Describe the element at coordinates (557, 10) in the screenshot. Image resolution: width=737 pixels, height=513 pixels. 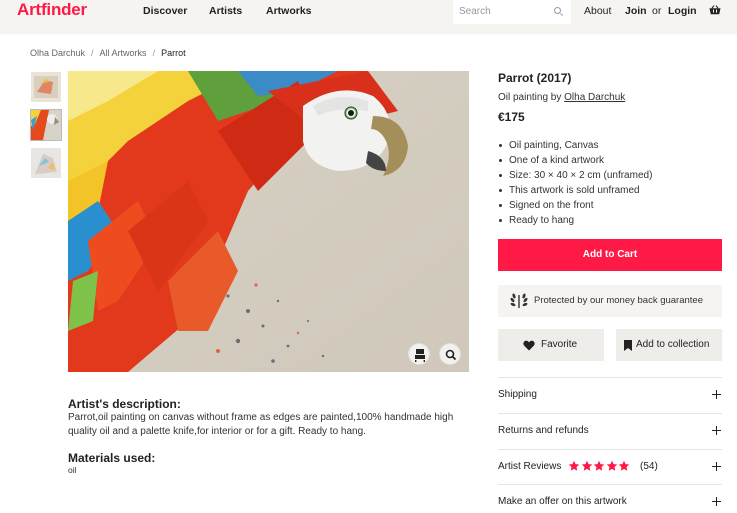
I see `search-icon` at that location.